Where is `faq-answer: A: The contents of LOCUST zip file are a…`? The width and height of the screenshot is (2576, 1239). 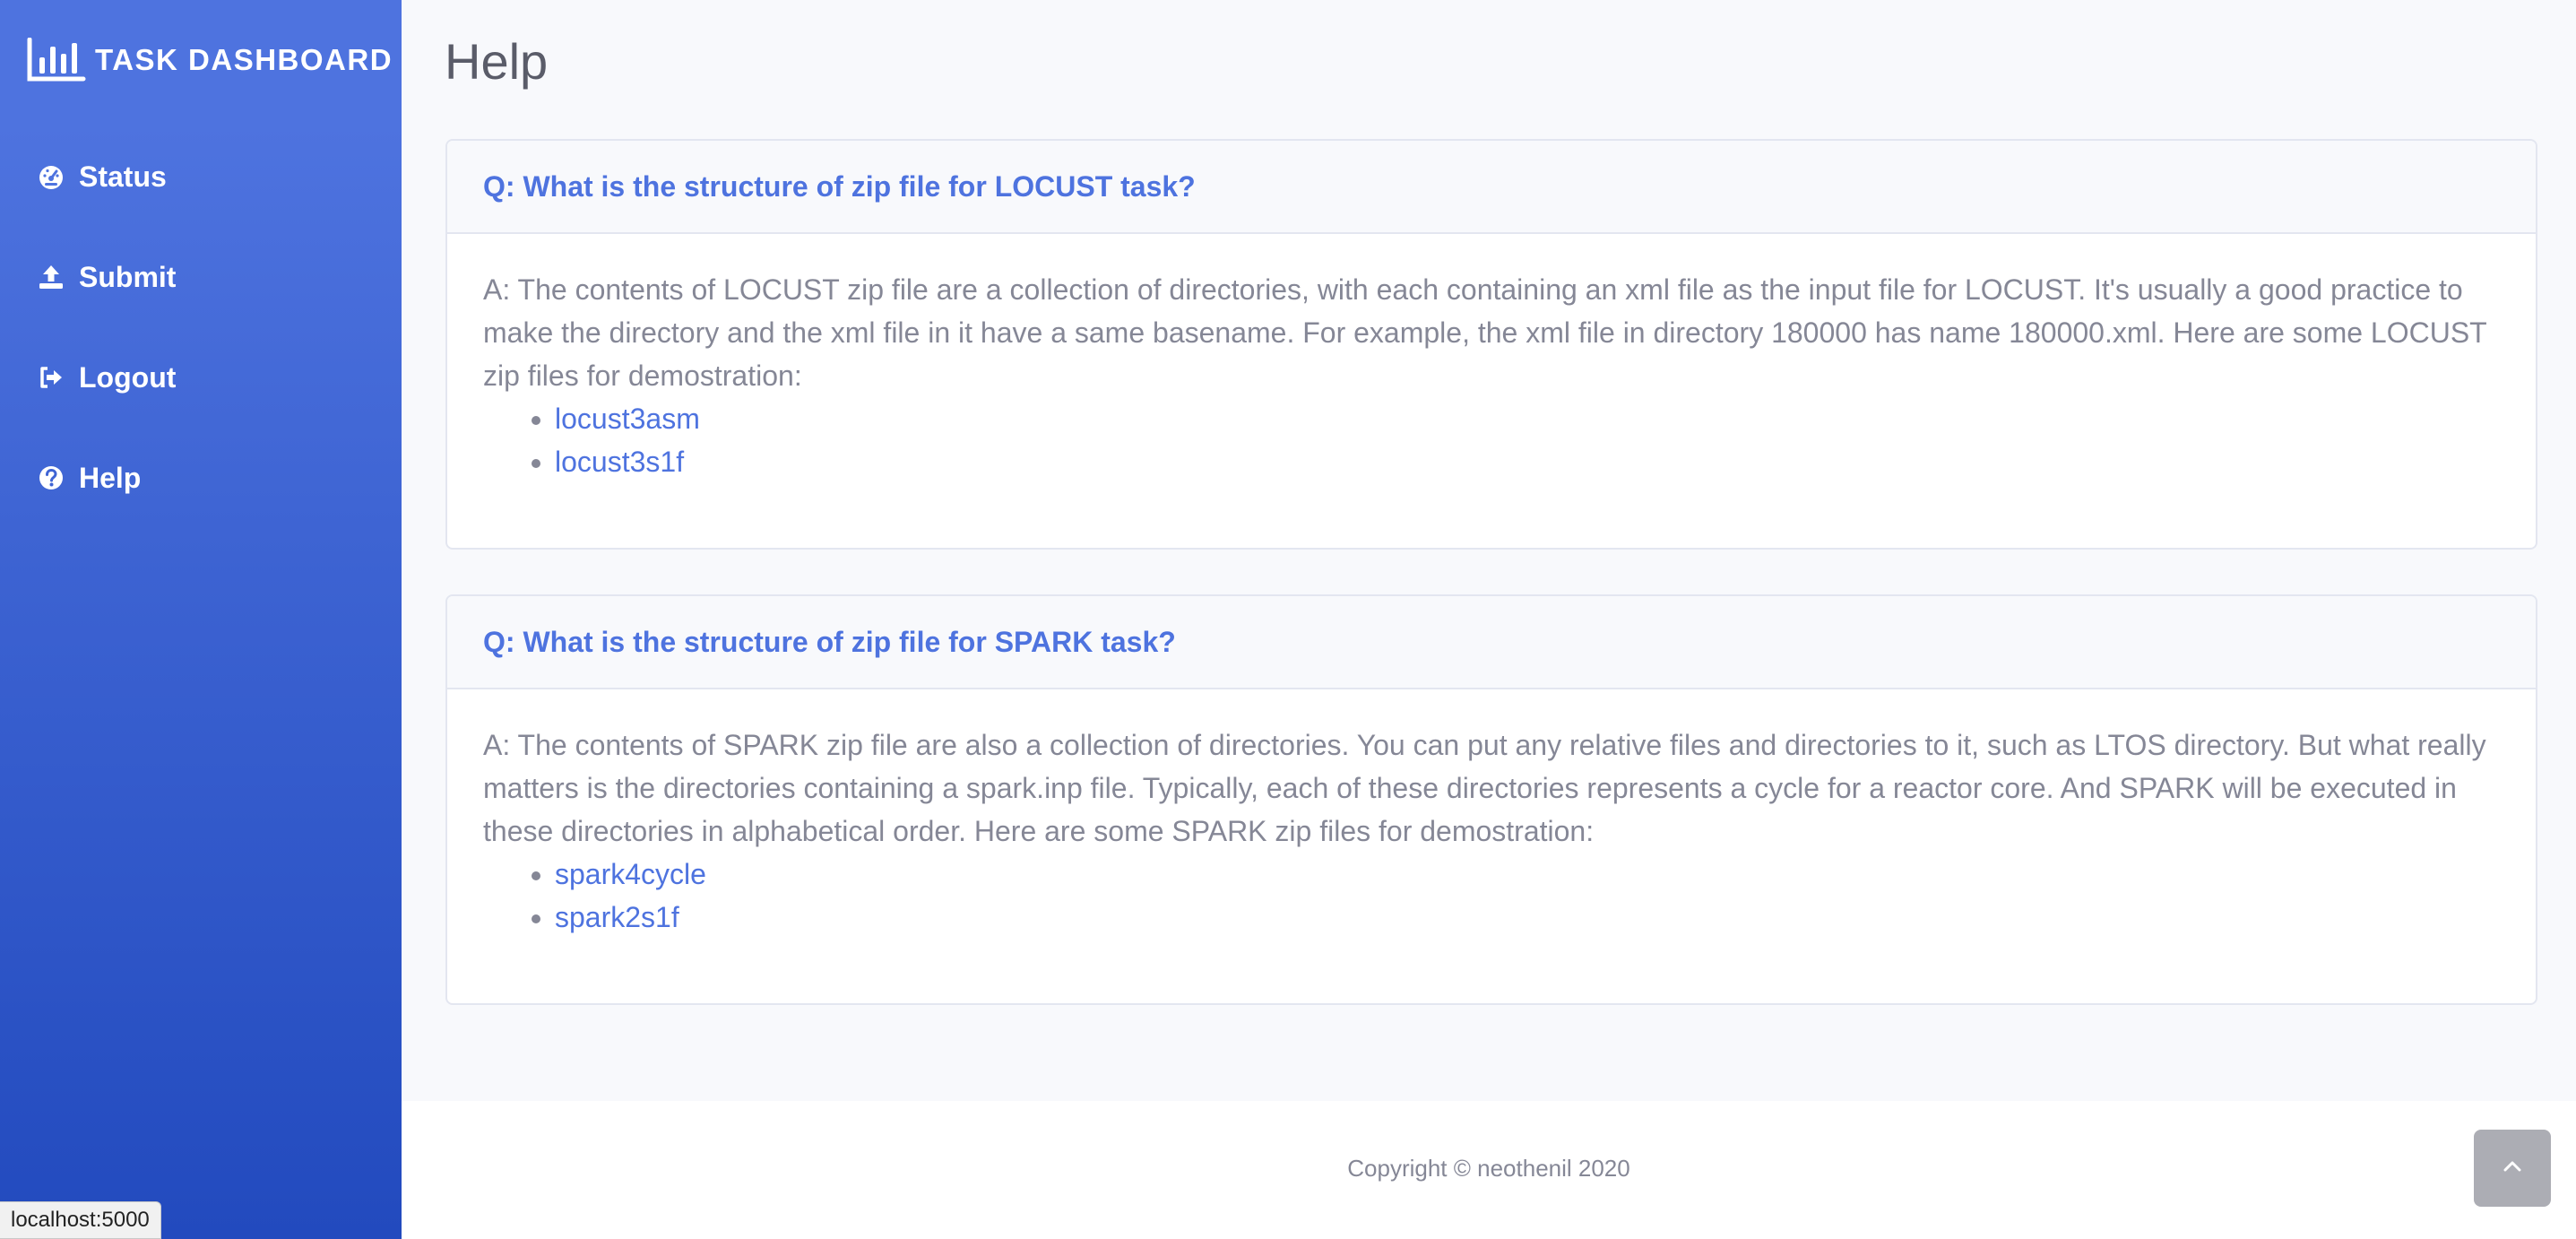 faq-answer: A: The contents of LOCUST zip file are a… is located at coordinates (1485, 332).